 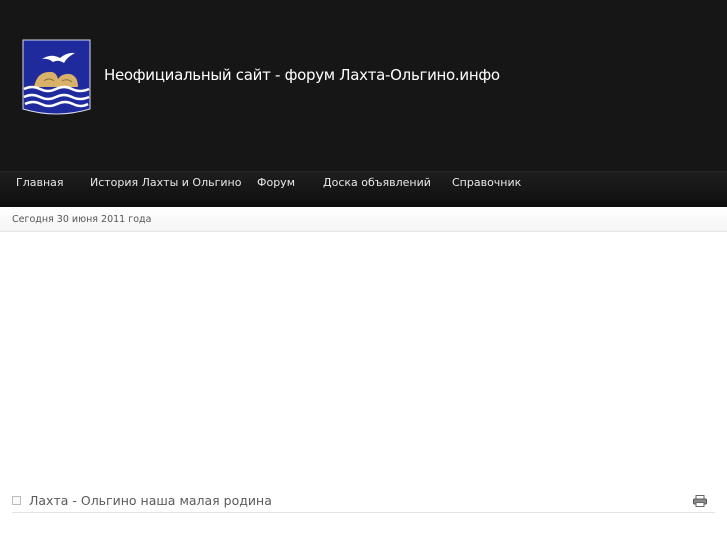 What do you see at coordinates (486, 190) in the screenshot?
I see `nav-item-directory: Справочник` at bounding box center [486, 190].